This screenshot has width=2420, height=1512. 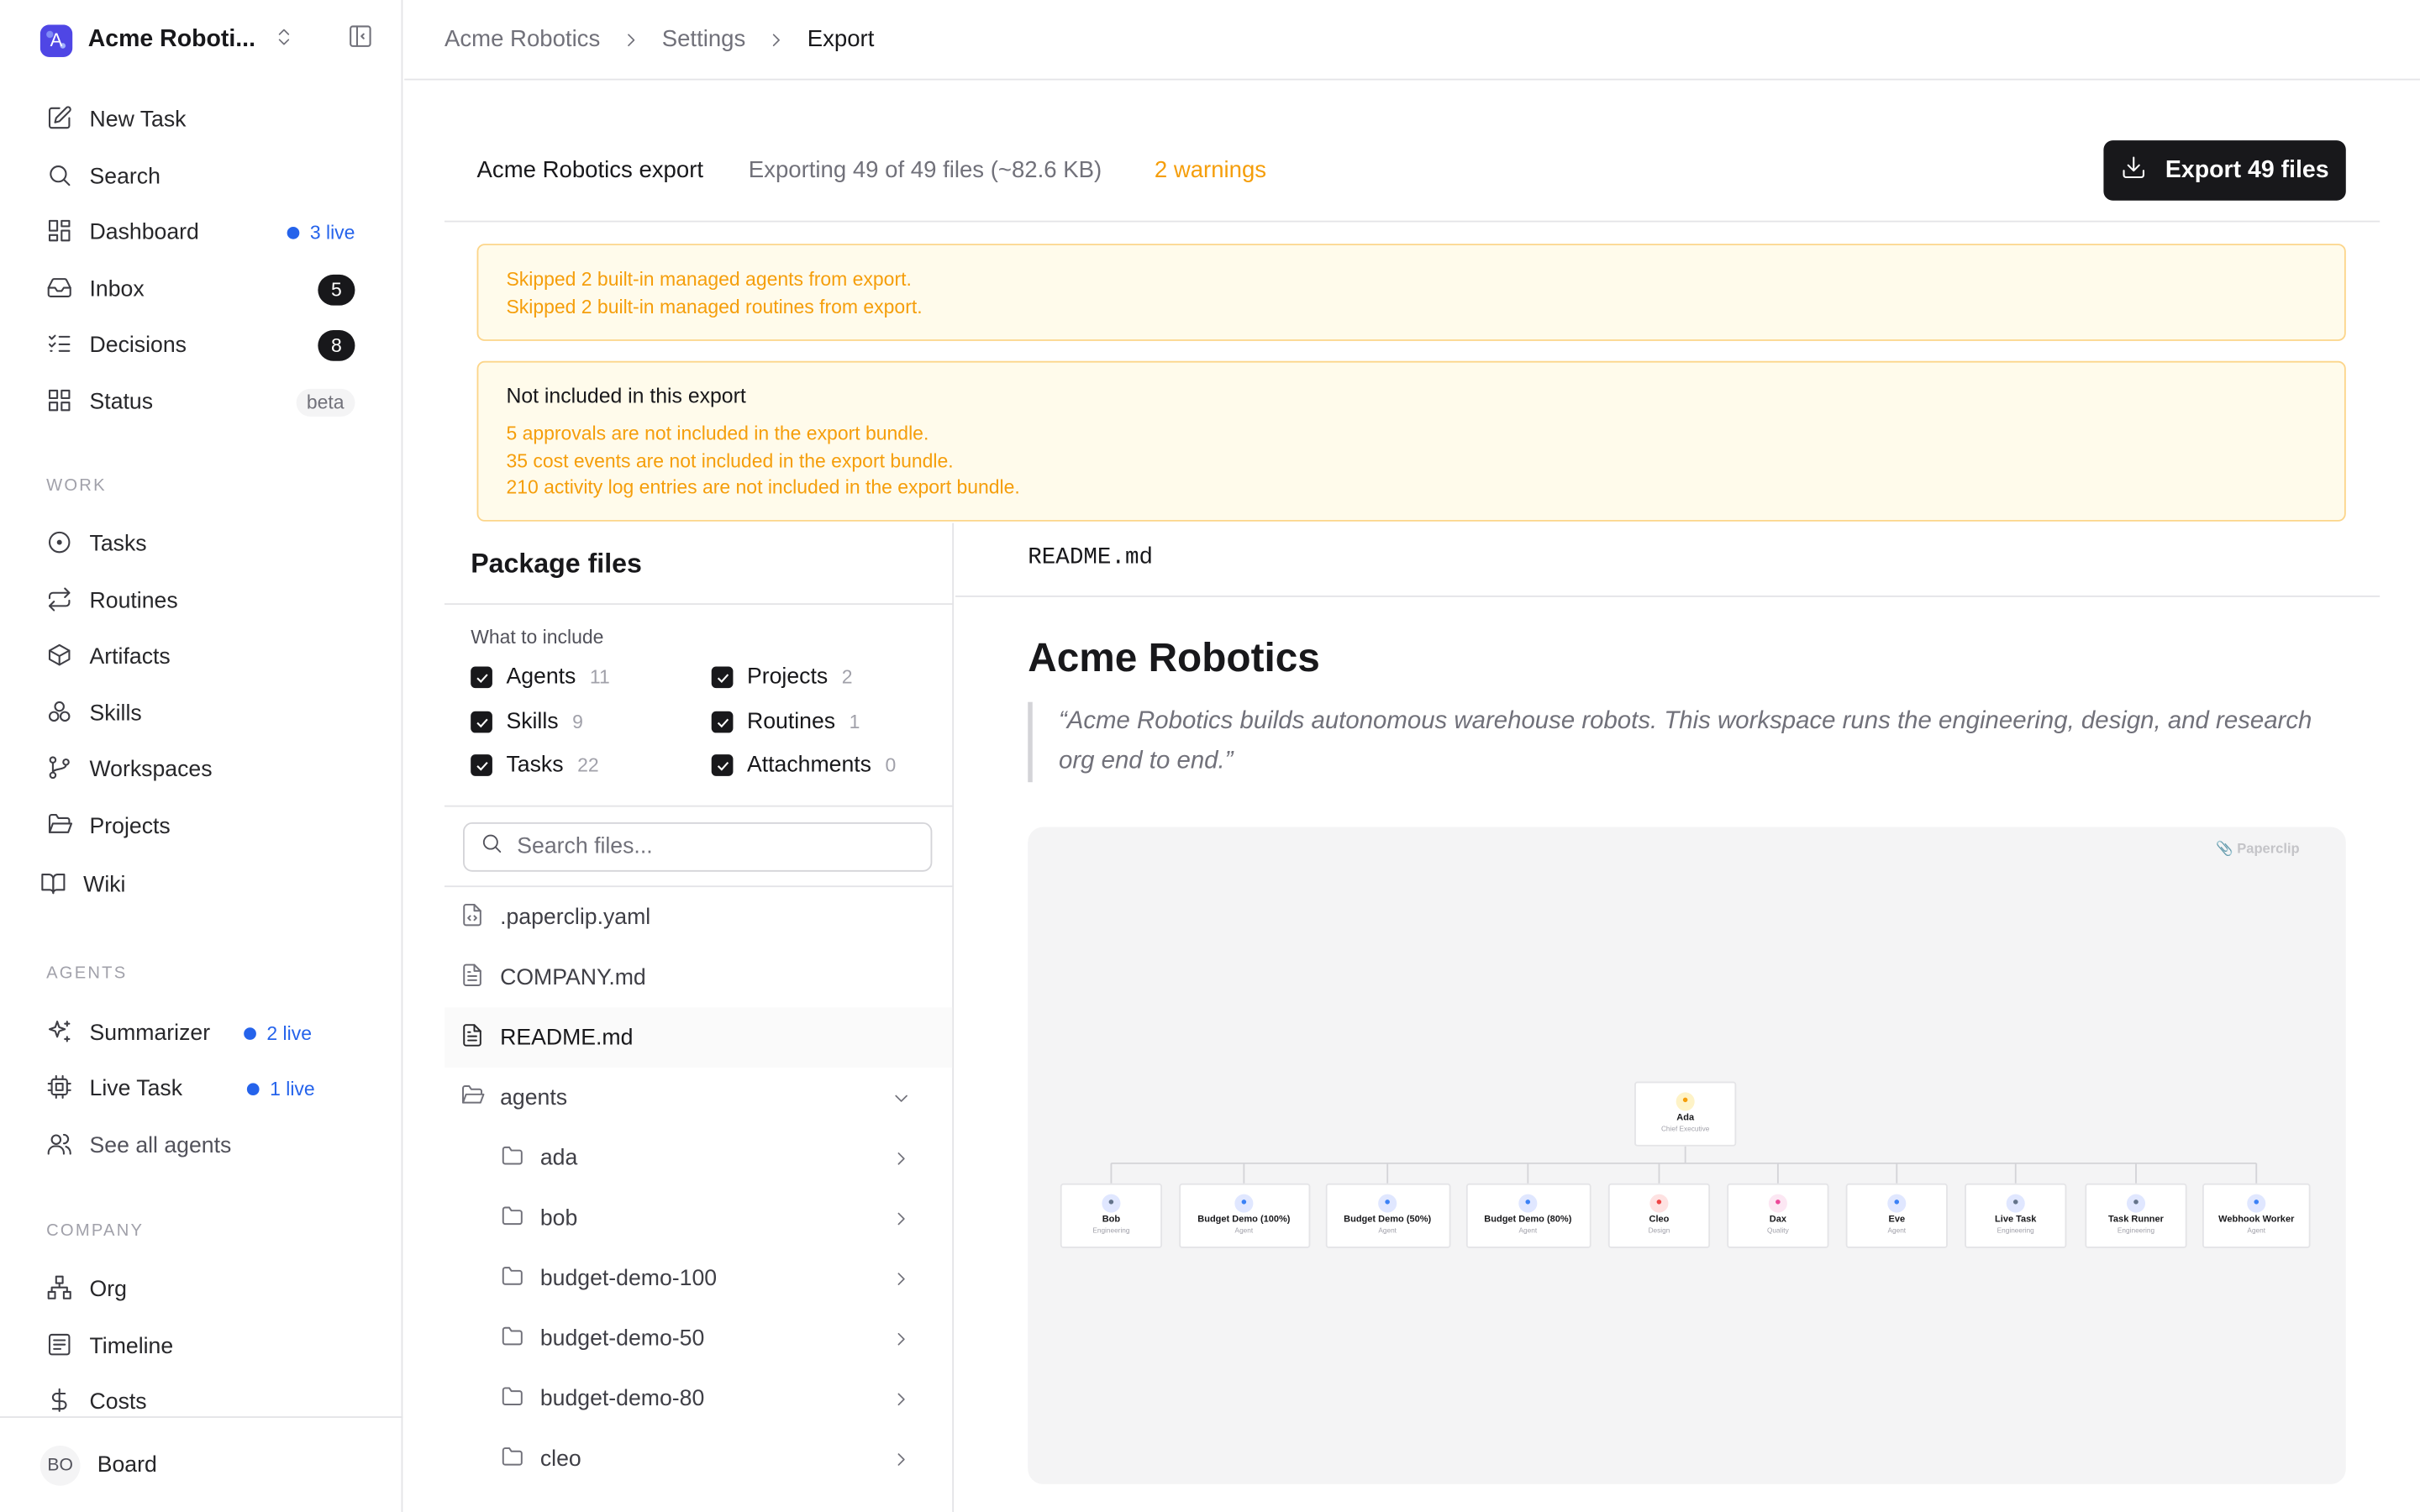 What do you see at coordinates (202, 1089) in the screenshot?
I see `nav-agent-live-task: Live Task 1 live` at bounding box center [202, 1089].